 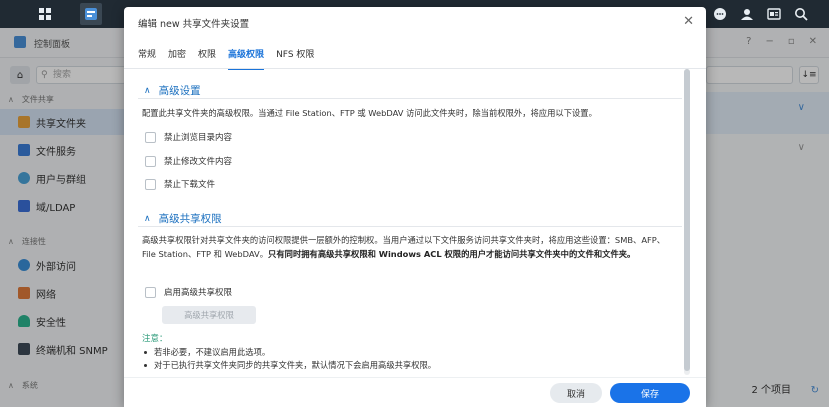 I want to click on user-icon, so click(x=747, y=14).